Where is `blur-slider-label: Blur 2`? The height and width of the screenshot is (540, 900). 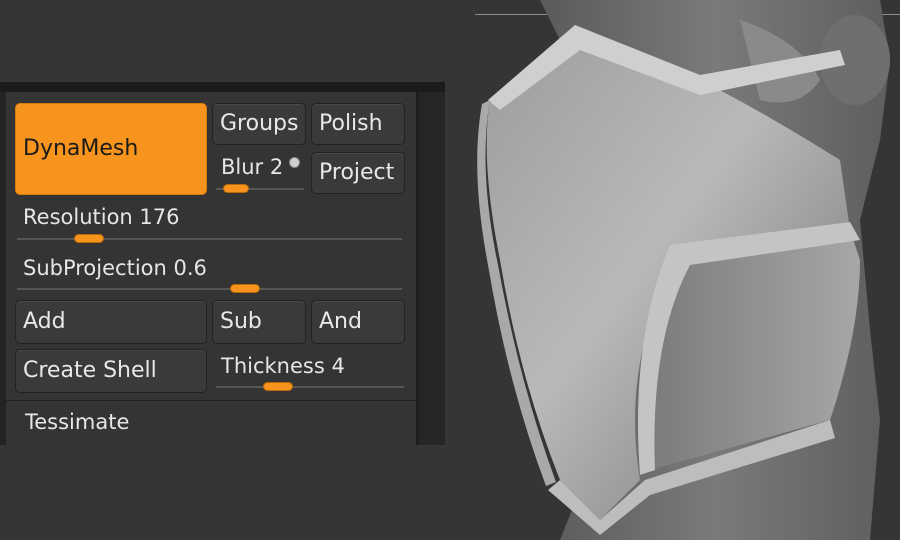 blur-slider-label: Blur 2 is located at coordinates (252, 167).